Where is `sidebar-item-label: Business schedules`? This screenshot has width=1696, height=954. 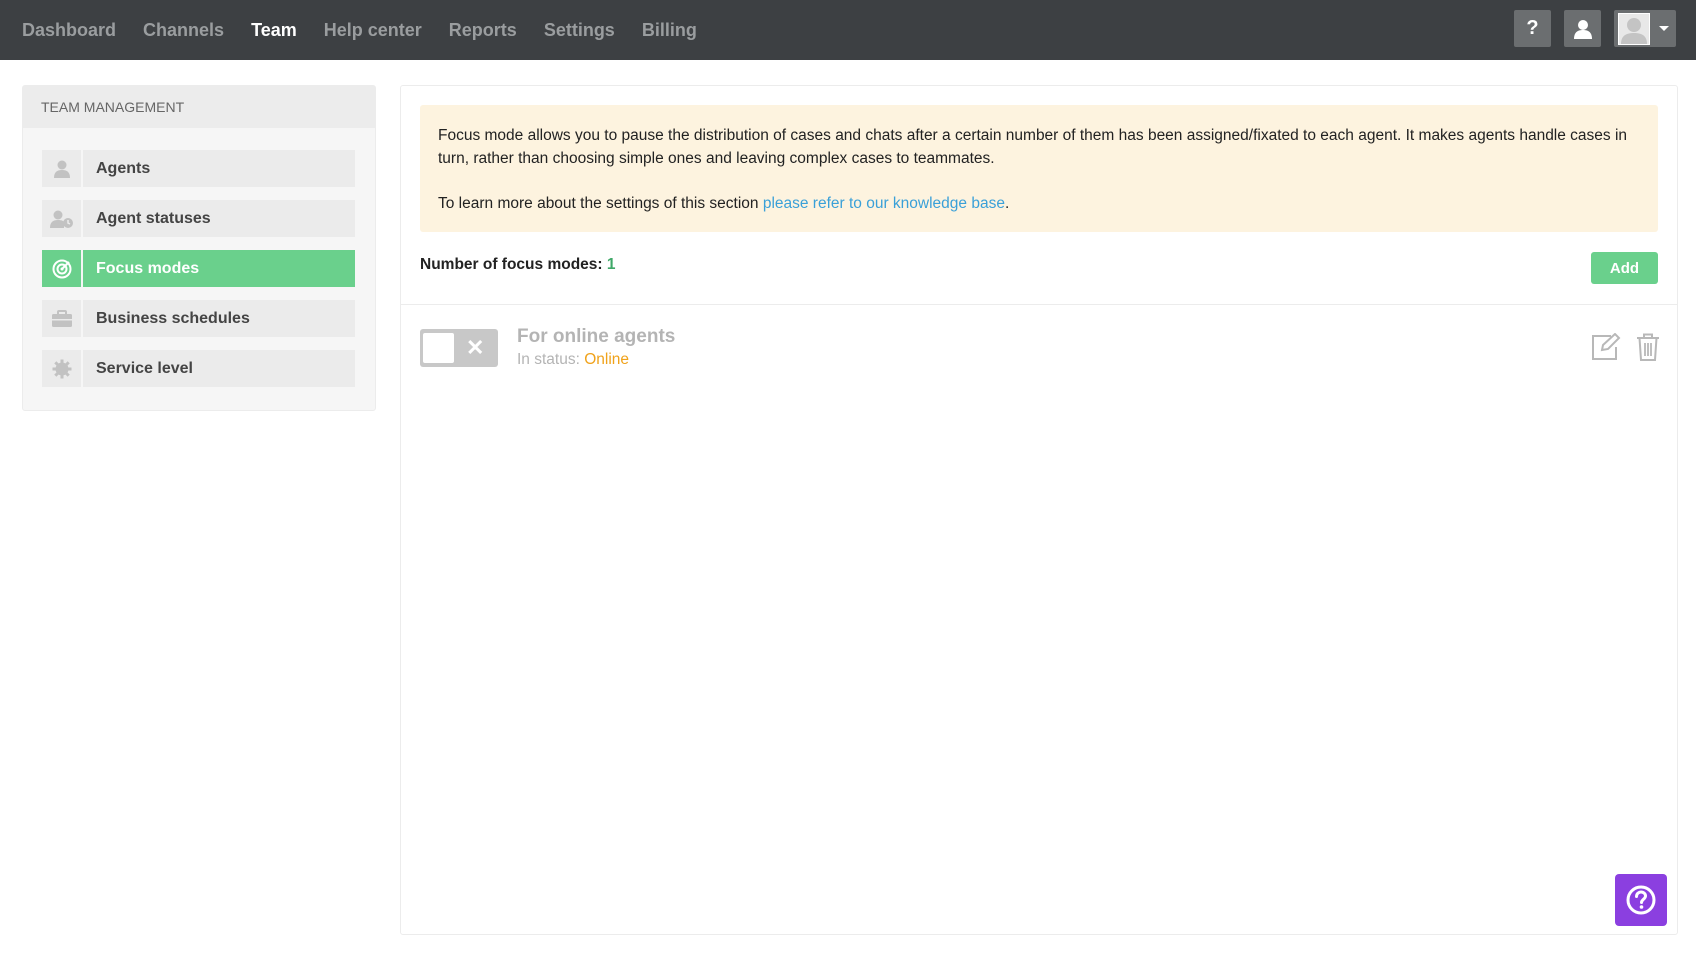 sidebar-item-label: Business schedules is located at coordinates (219, 318).